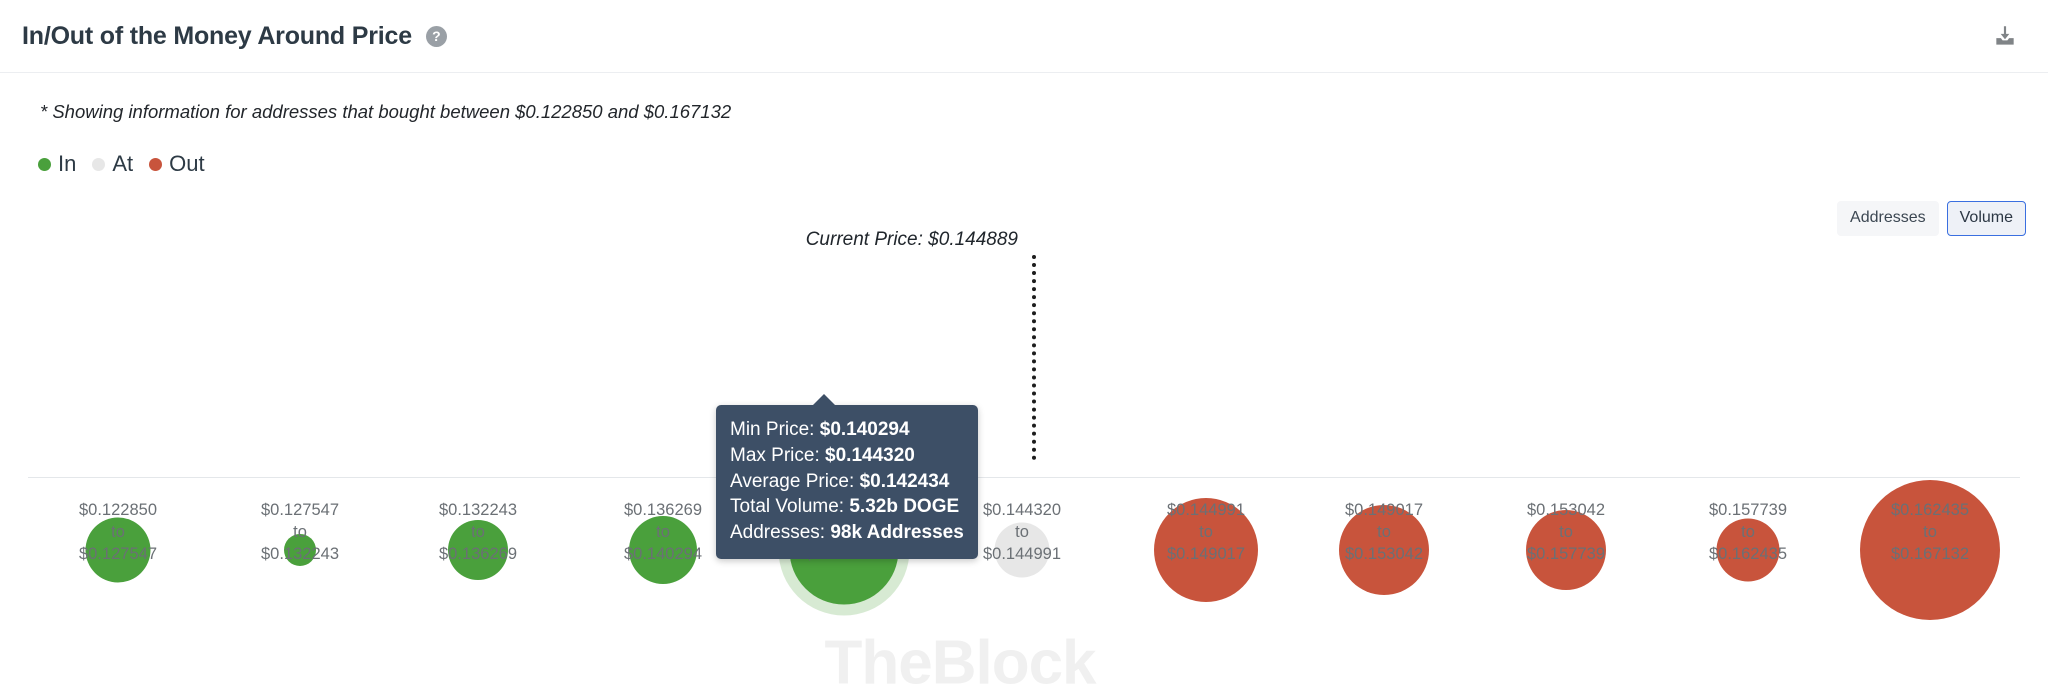 The image size is (2048, 699). I want to click on current-price-line, so click(1034, 357).